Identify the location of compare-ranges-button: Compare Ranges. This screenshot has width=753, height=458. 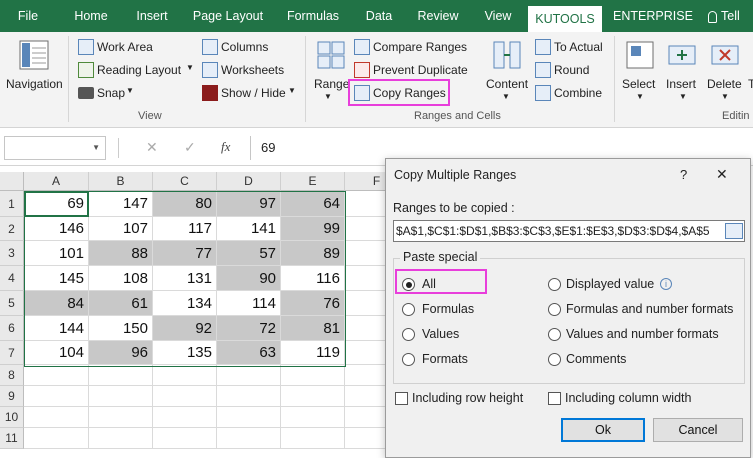
(412, 47).